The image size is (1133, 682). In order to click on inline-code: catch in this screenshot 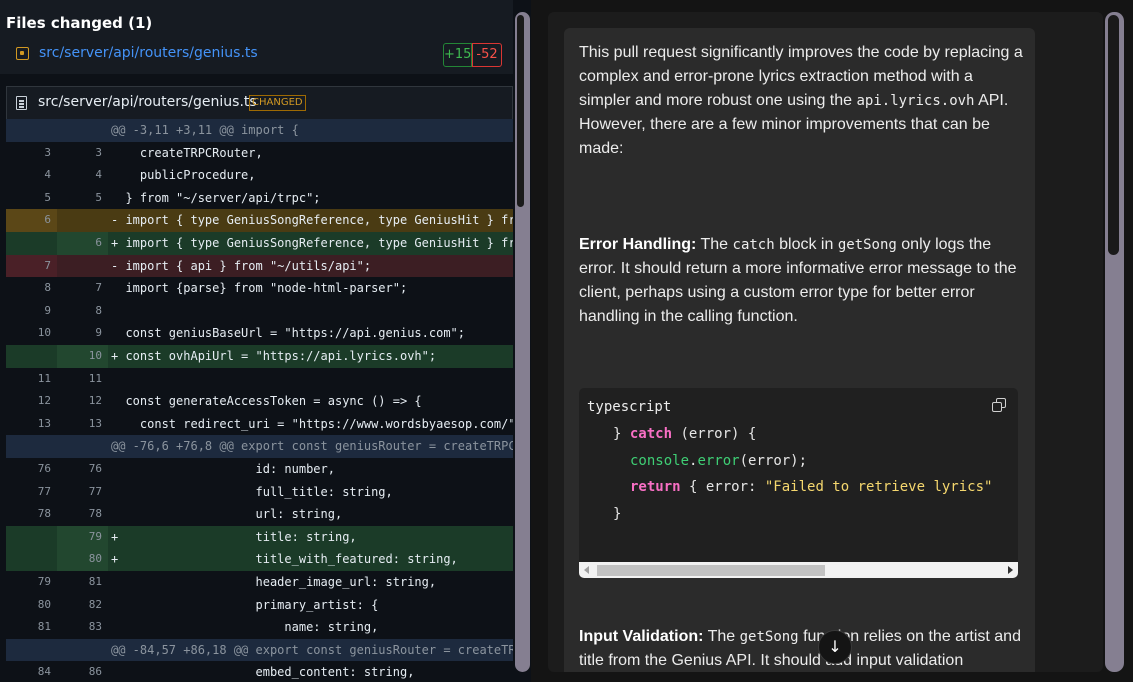, I will do `click(753, 245)`.